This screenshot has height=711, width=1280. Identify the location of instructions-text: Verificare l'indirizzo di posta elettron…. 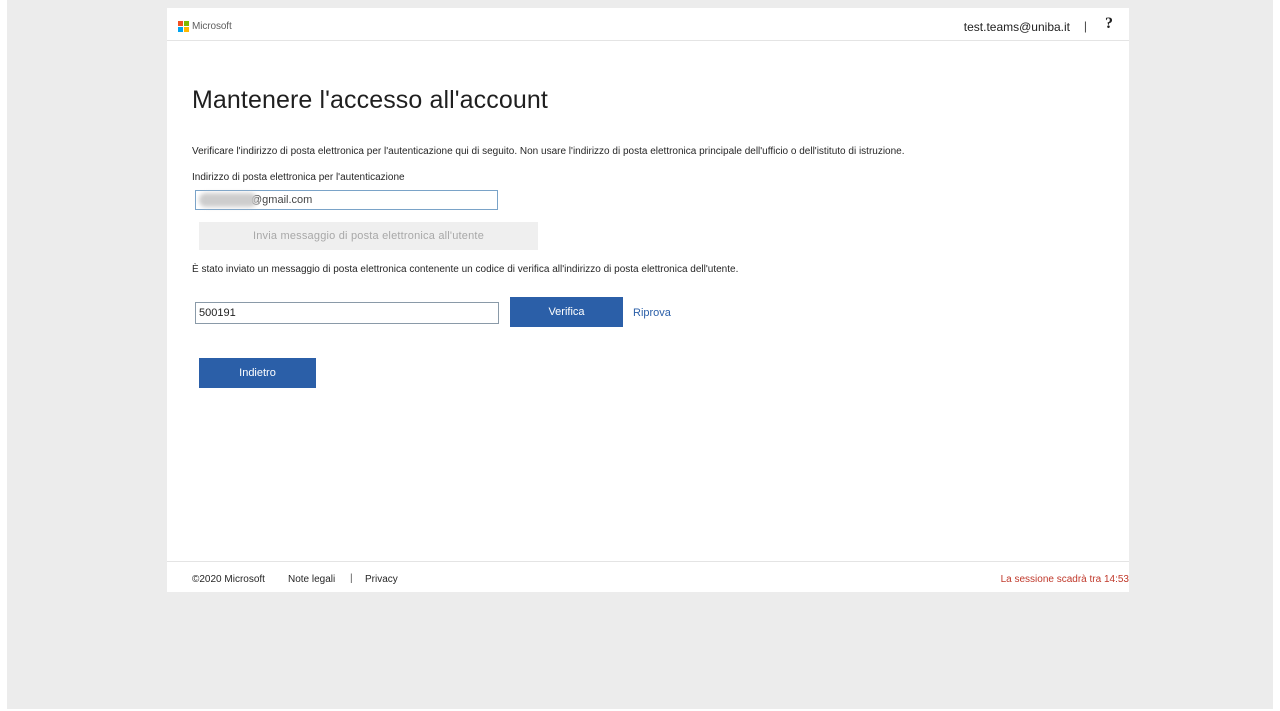
(548, 151).